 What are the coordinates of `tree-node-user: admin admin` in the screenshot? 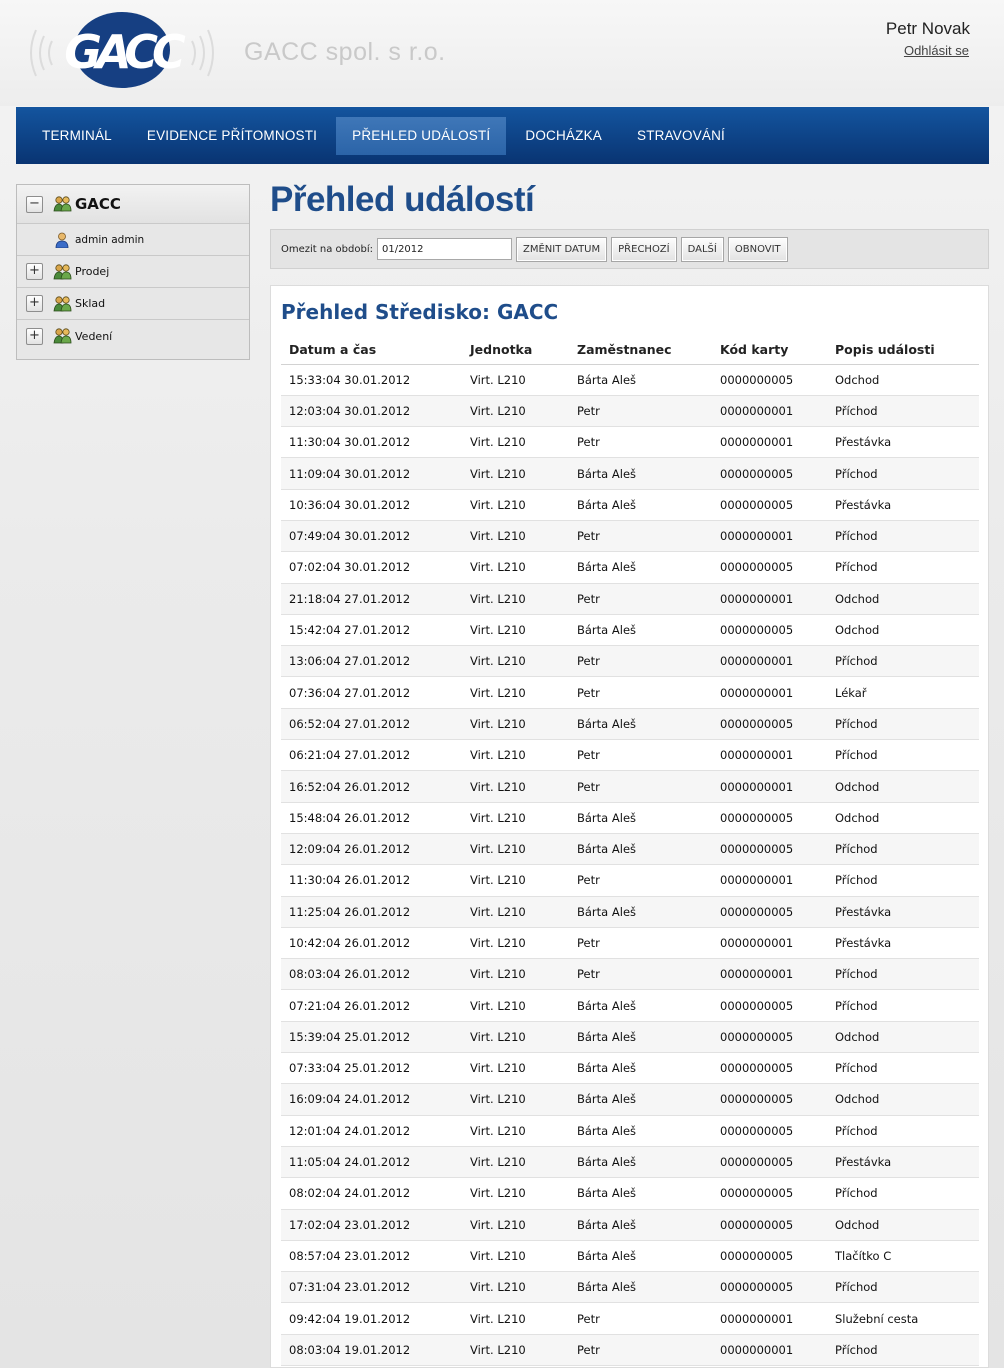 It's located at (133, 240).